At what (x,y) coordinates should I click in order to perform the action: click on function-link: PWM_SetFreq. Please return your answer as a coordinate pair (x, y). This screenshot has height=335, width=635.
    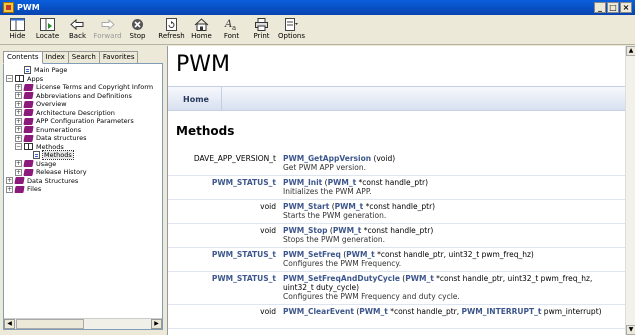
    Looking at the image, I should click on (312, 254).